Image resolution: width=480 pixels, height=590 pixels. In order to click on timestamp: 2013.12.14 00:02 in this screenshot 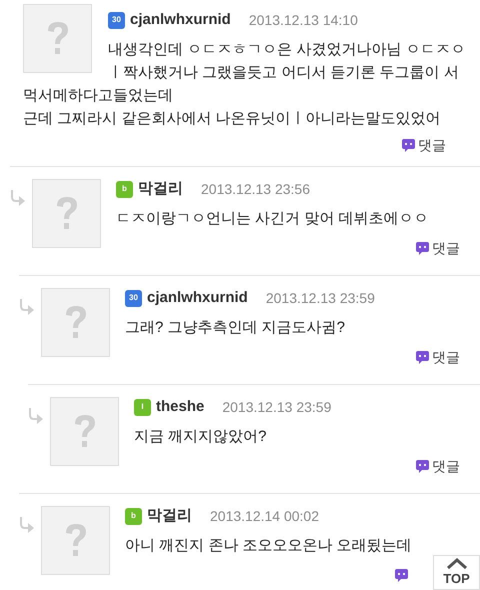, I will do `click(264, 516)`.